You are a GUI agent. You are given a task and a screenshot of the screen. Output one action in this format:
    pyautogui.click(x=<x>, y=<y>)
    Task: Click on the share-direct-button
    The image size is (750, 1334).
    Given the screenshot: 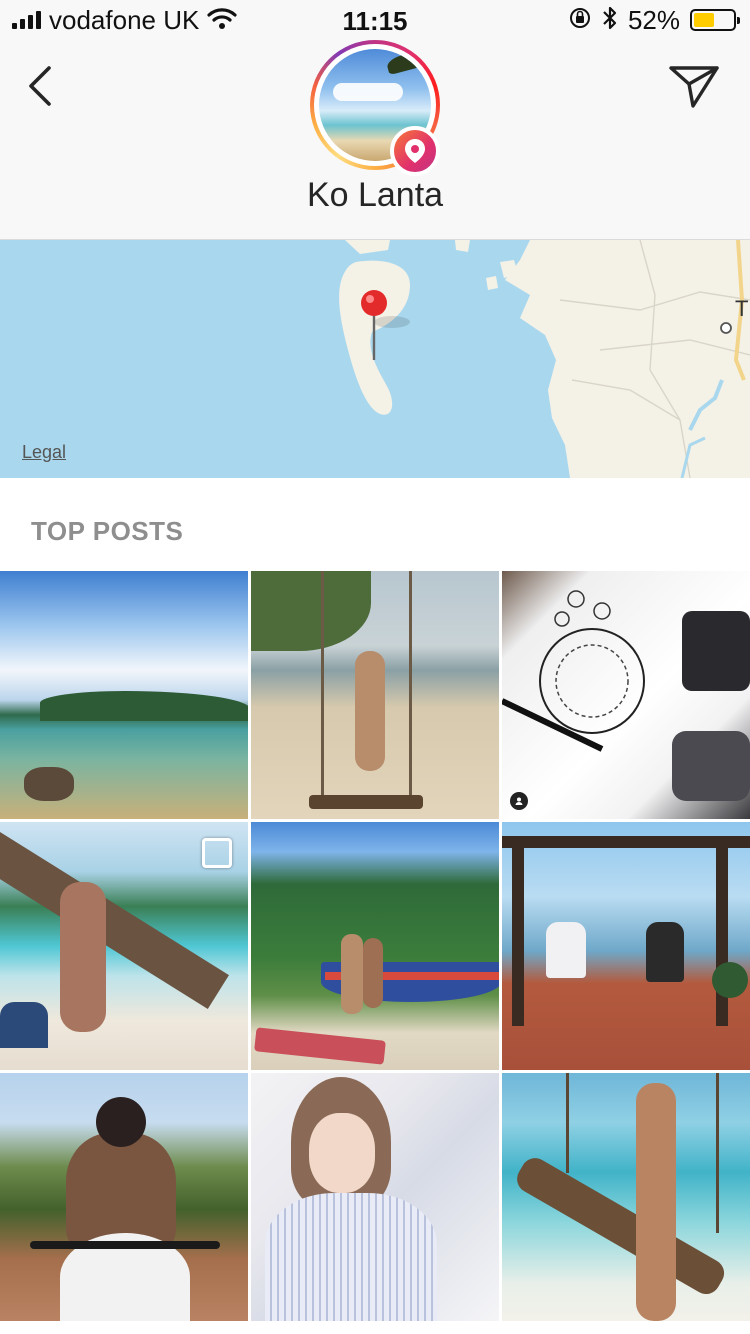 What is the action you would take?
    pyautogui.click(x=694, y=86)
    